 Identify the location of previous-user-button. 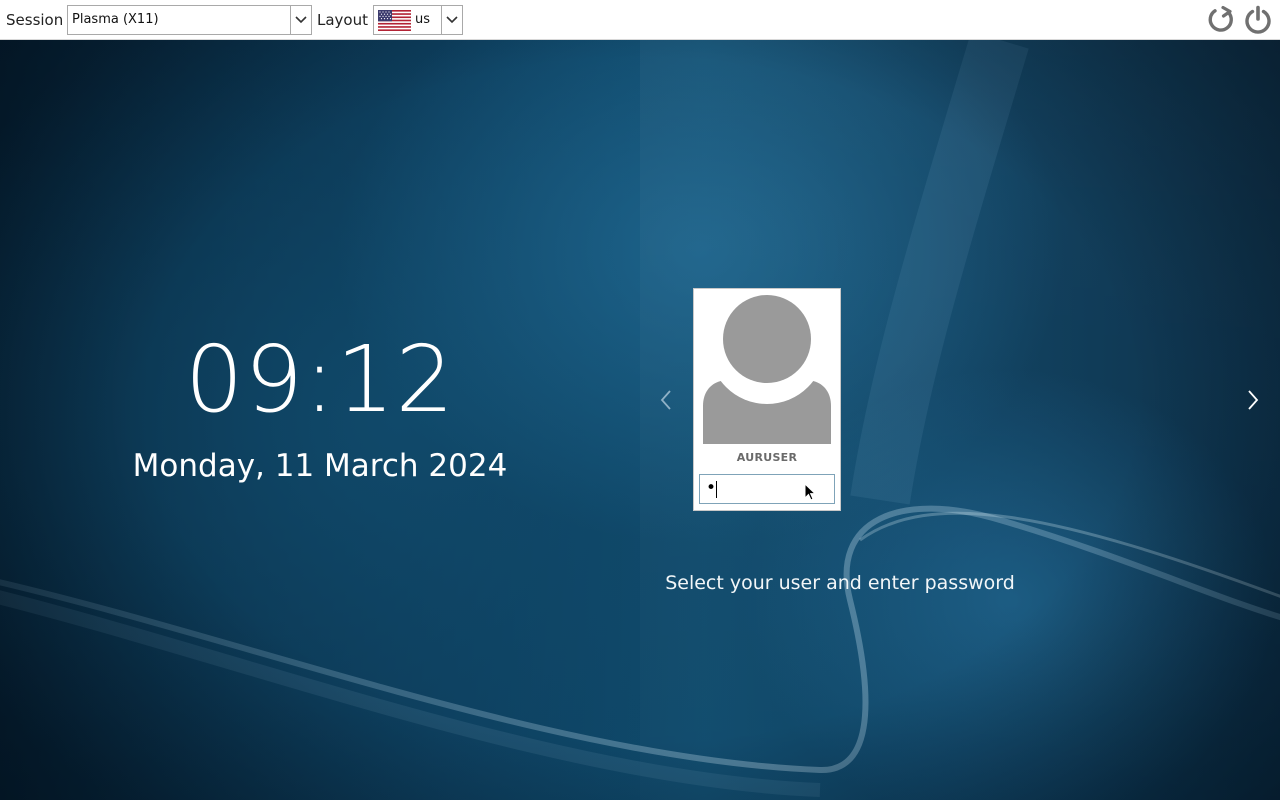
(666, 400).